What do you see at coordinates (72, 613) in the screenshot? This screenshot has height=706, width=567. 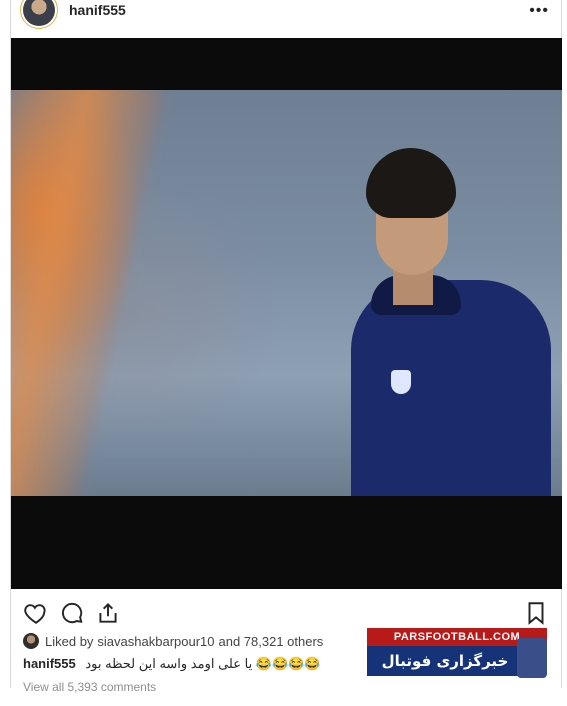 I see `comment-icon` at bounding box center [72, 613].